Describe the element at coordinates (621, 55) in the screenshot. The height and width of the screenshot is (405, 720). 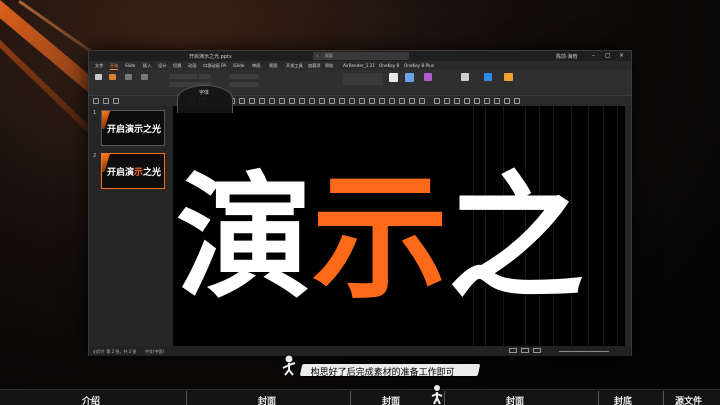
I see `close-icon: ×` at that location.